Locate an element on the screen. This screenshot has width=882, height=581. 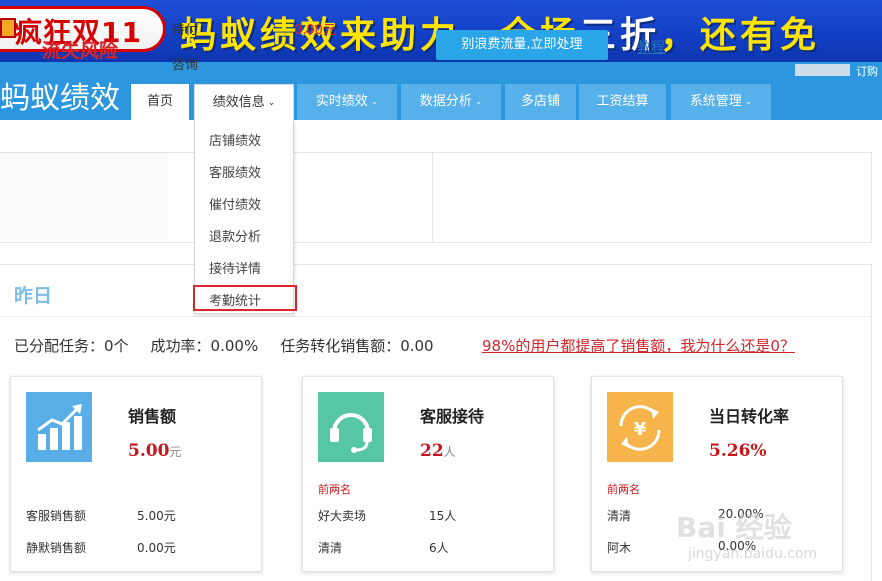
yuan-exchange-icon: ¥ is located at coordinates (640, 427).